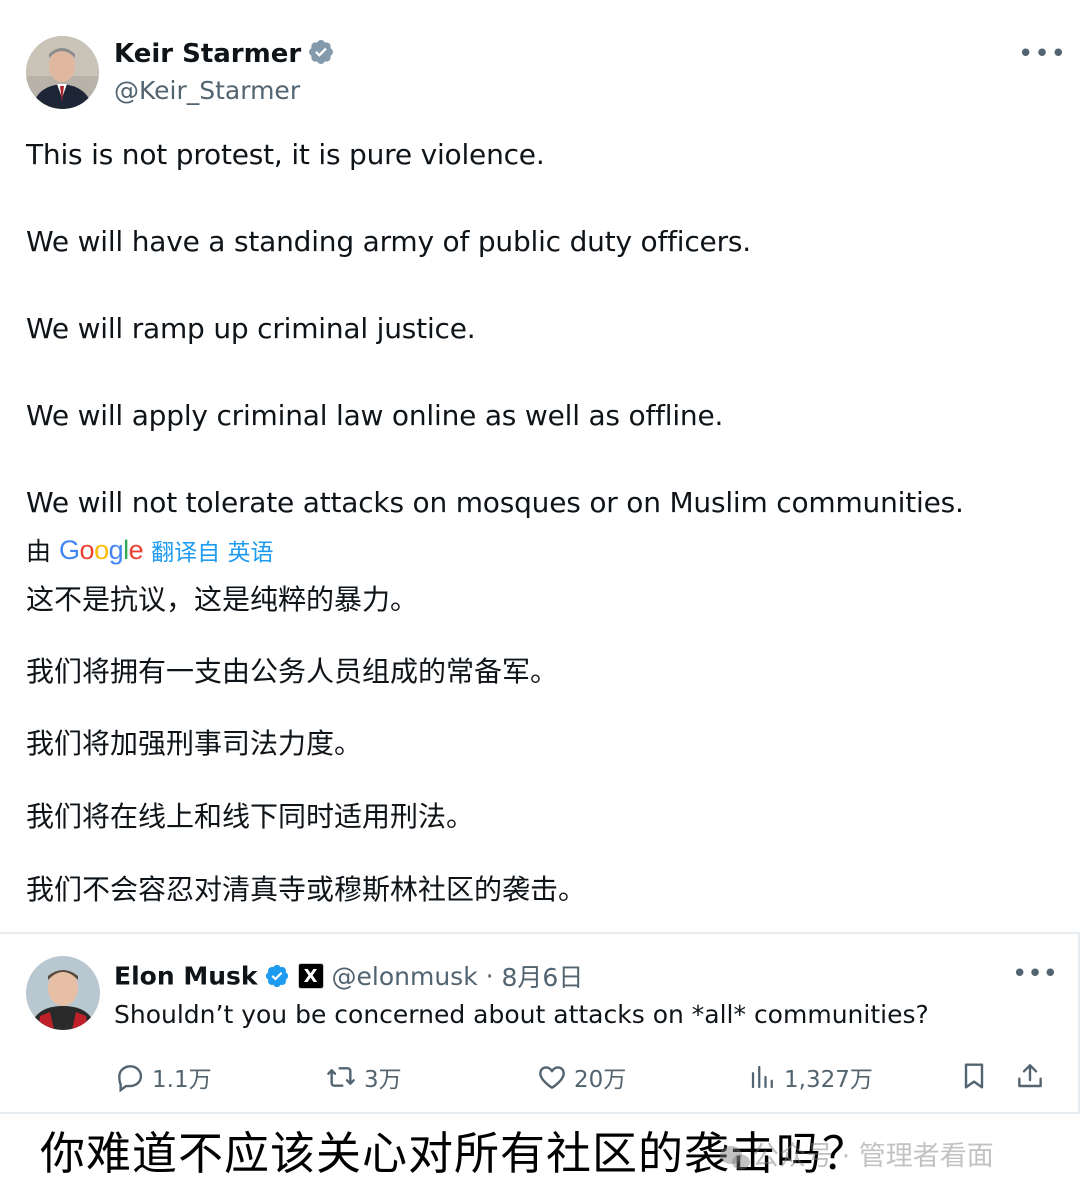 The width and height of the screenshot is (1080, 1195). What do you see at coordinates (63, 993) in the screenshot?
I see `reply-avatar` at bounding box center [63, 993].